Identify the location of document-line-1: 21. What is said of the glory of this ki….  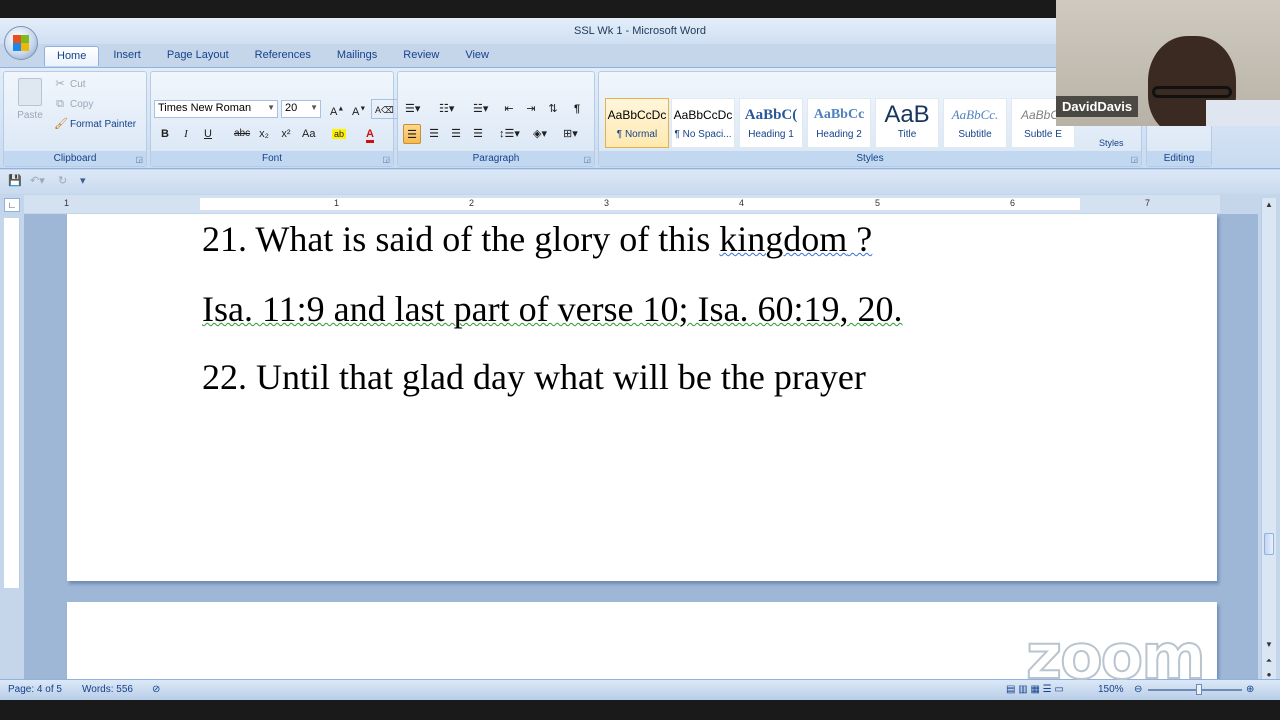
(537, 239).